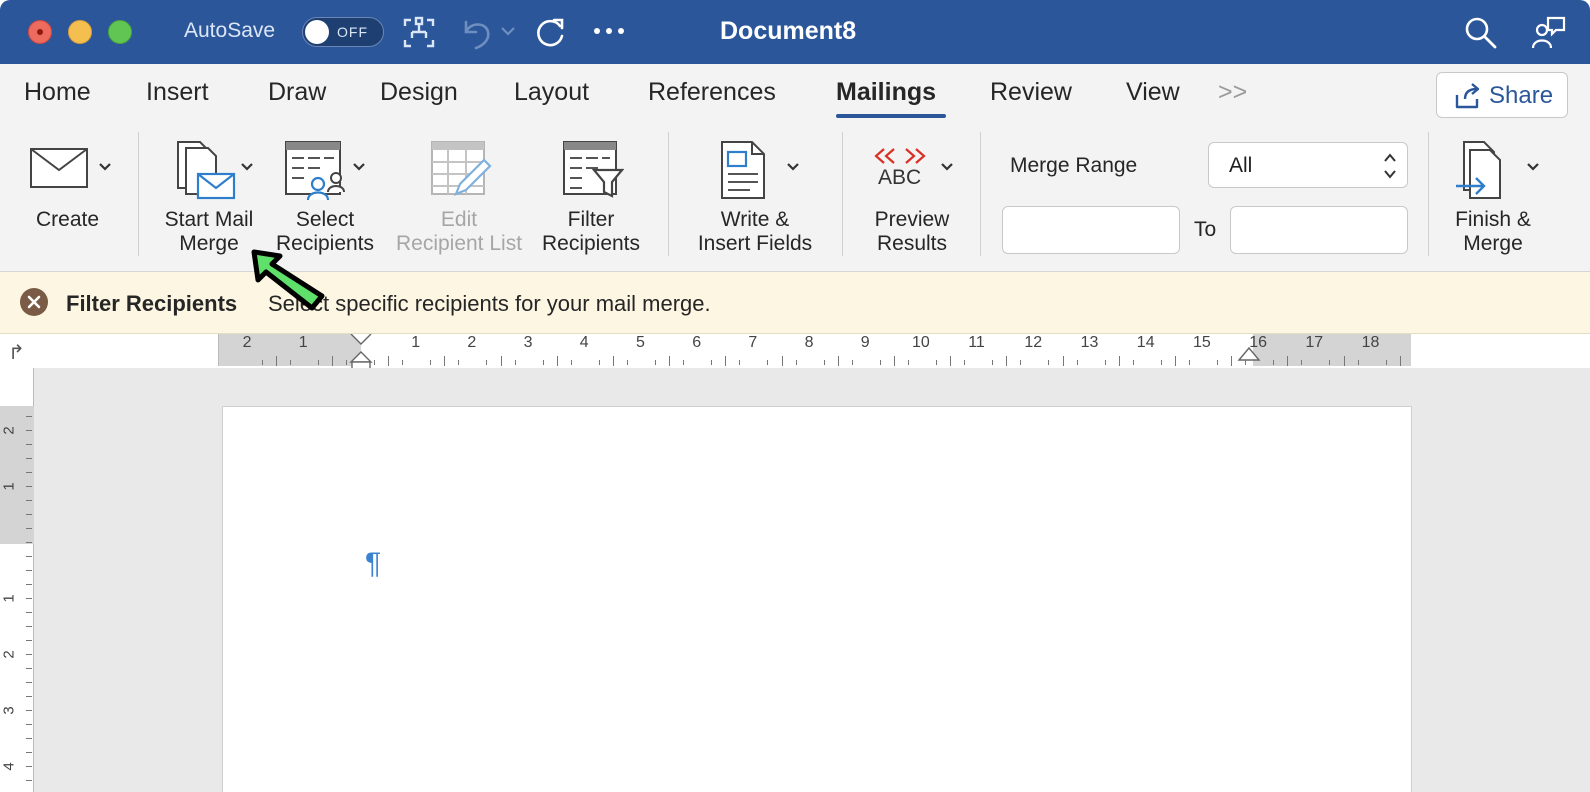 The image size is (1590, 792). Describe the element at coordinates (1549, 33) in the screenshot. I see `comments-person-icon` at that location.